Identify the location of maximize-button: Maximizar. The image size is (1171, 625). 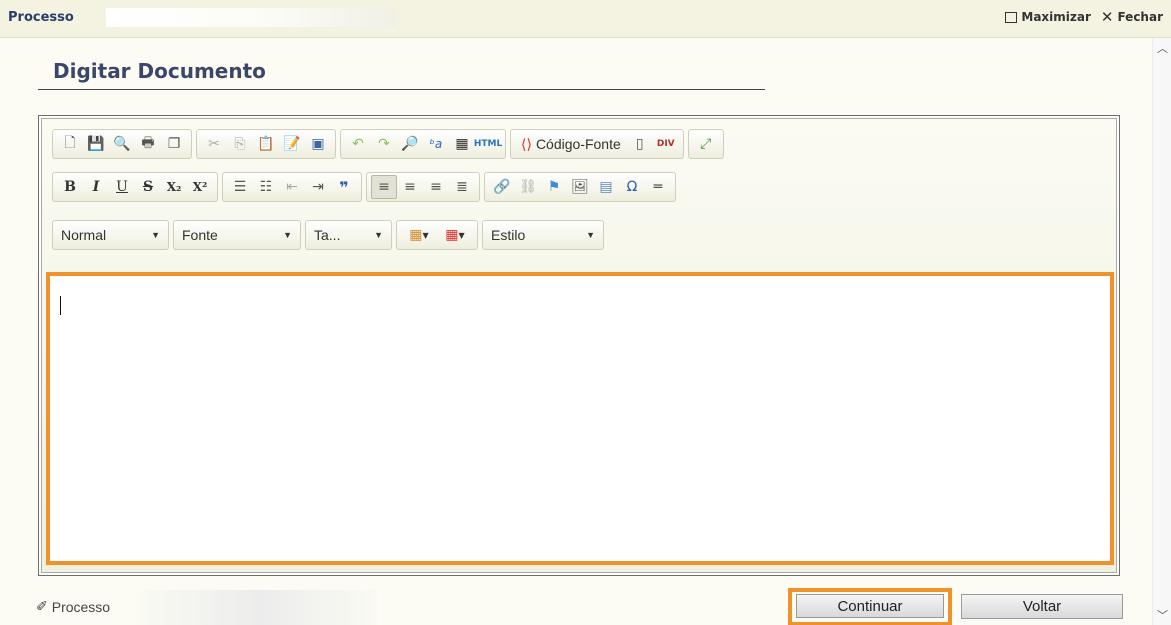
(1048, 17).